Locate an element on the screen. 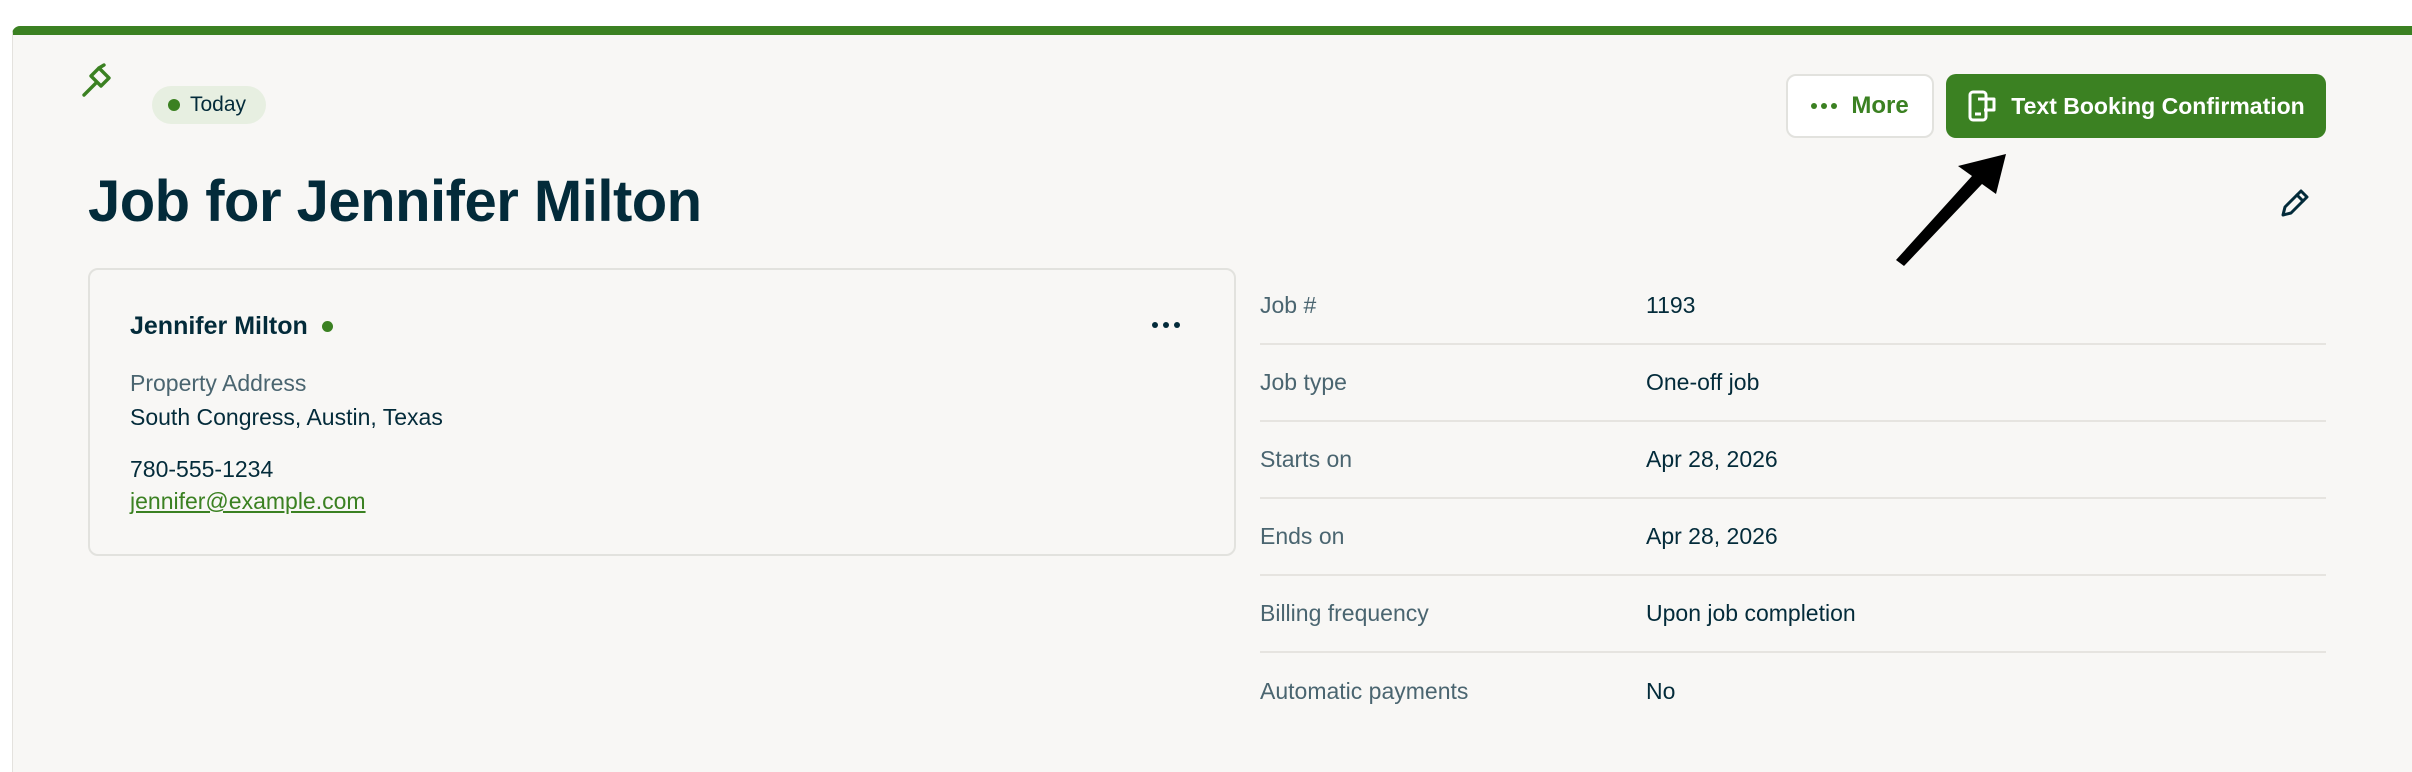 This screenshot has height=772, width=2412. detail-row-automatic-payments: Automatic payments No is located at coordinates (1793, 691).